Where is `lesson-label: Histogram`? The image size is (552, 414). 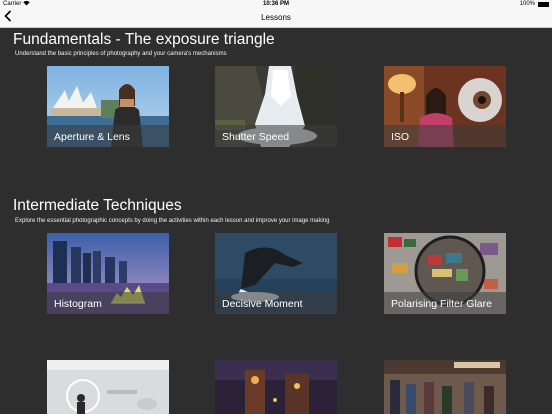
lesson-label: Histogram is located at coordinates (78, 304).